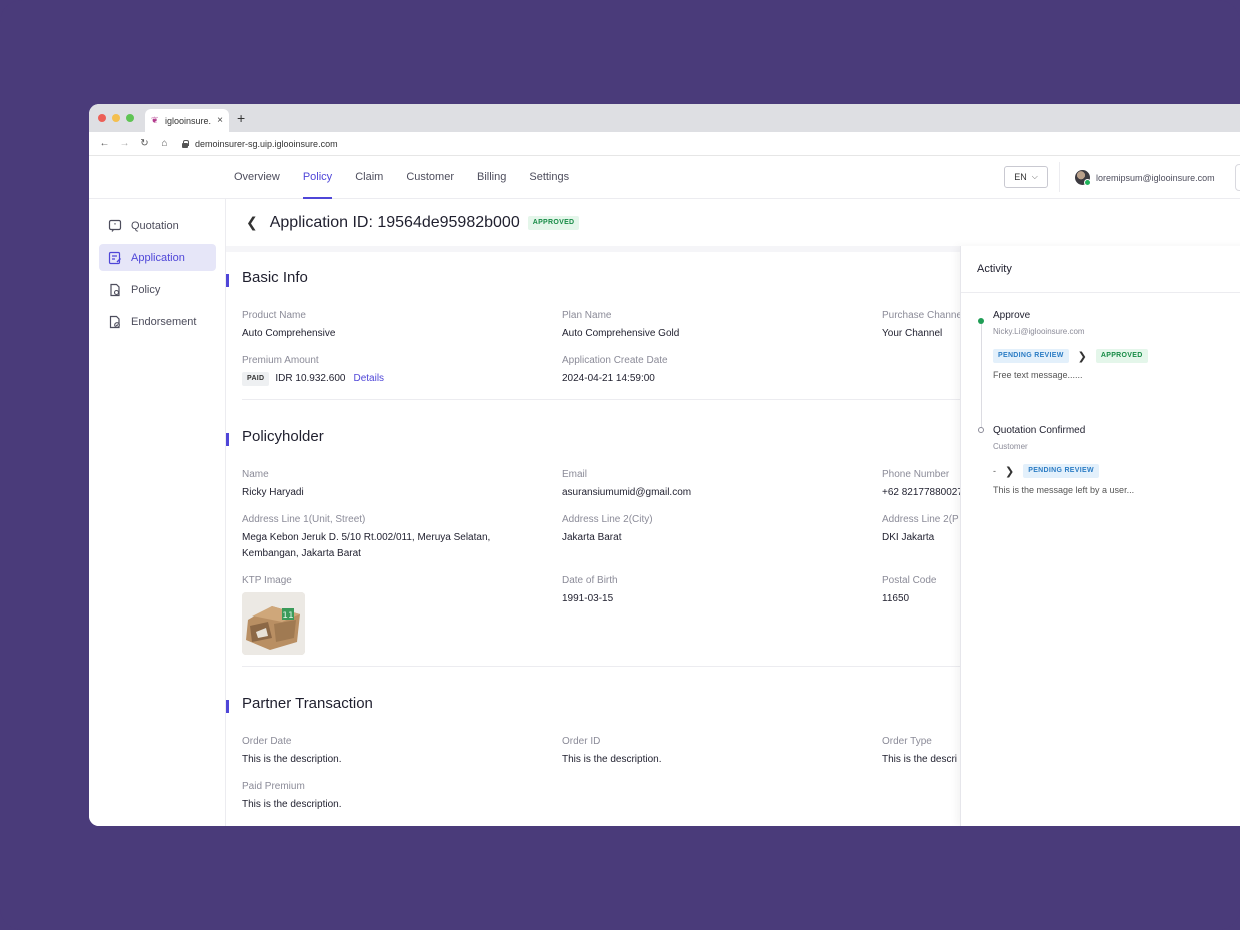  What do you see at coordinates (220, 120) in the screenshot?
I see `tab-close-icon: ×` at bounding box center [220, 120].